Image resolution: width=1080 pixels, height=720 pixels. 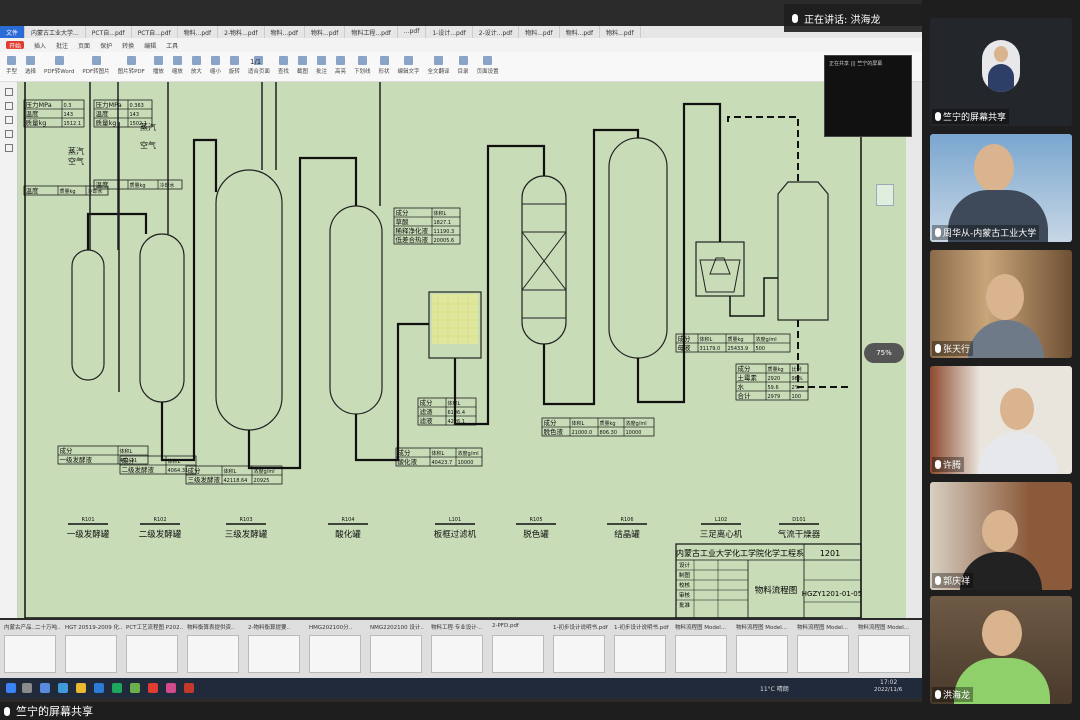 I want to click on menu-item: 开始, so click(x=15, y=45).